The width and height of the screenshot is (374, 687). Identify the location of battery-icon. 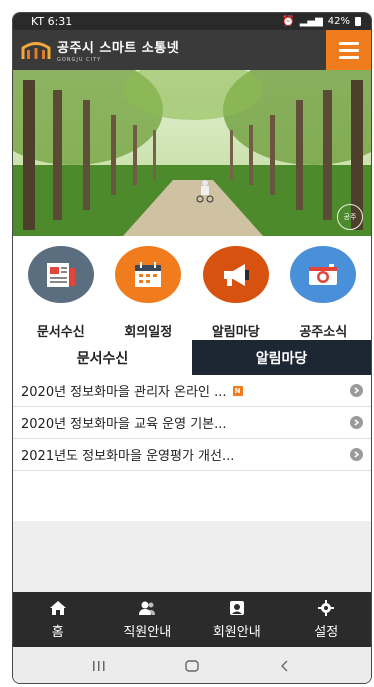
(358, 21).